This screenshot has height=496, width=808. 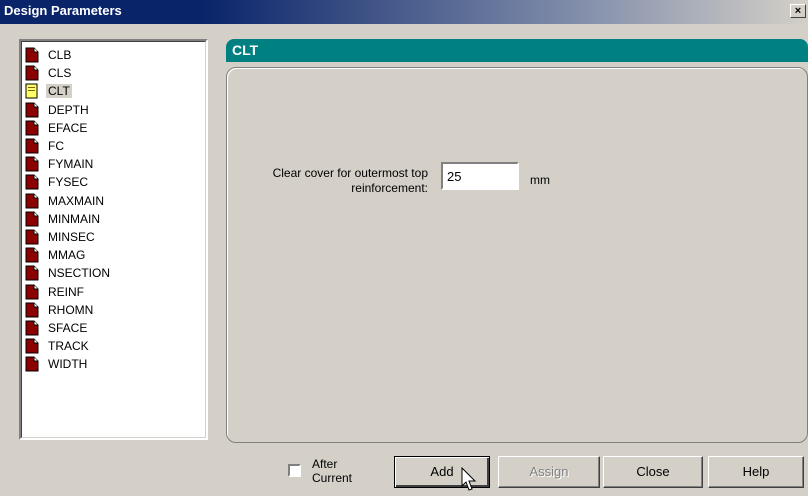 I want to click on clear-cover-input, so click(x=480, y=176).